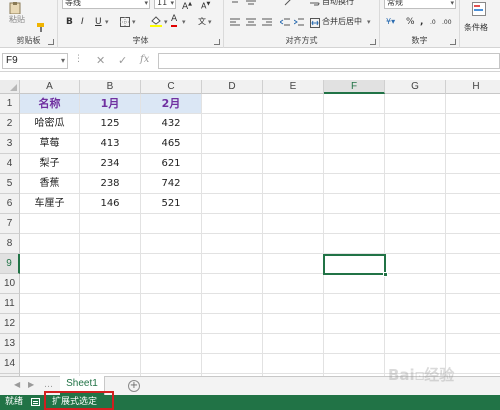 The height and width of the screenshot is (410, 500). Describe the element at coordinates (50, 284) in the screenshot. I see `cell-A10` at that location.